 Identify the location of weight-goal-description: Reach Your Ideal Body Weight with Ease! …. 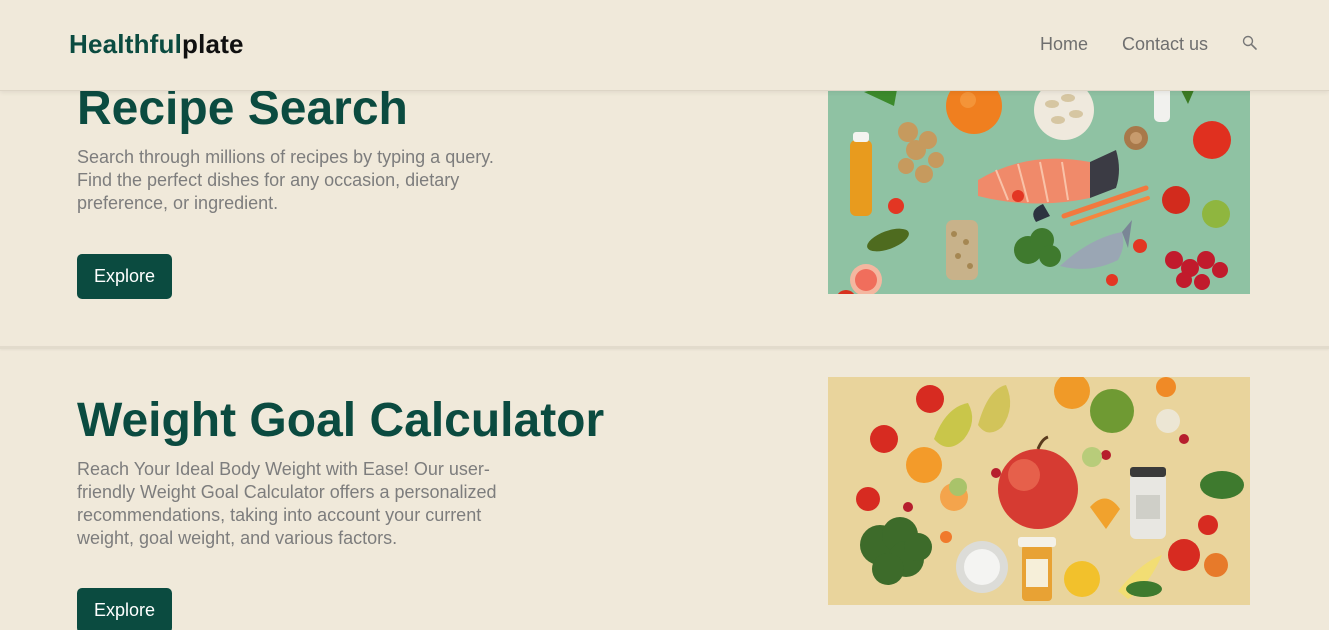
(287, 503).